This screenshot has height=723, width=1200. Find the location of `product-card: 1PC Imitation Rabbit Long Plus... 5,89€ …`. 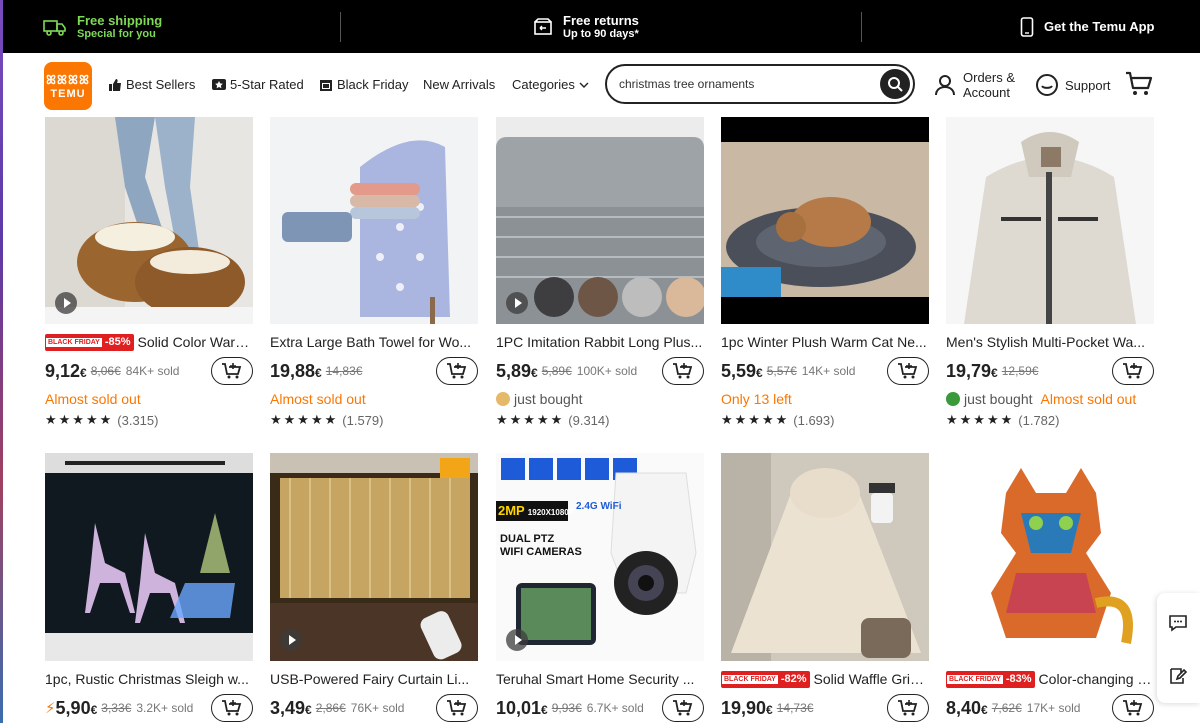

product-card: 1PC Imitation Rabbit Long Plus... 5,89€ … is located at coordinates (600, 272).